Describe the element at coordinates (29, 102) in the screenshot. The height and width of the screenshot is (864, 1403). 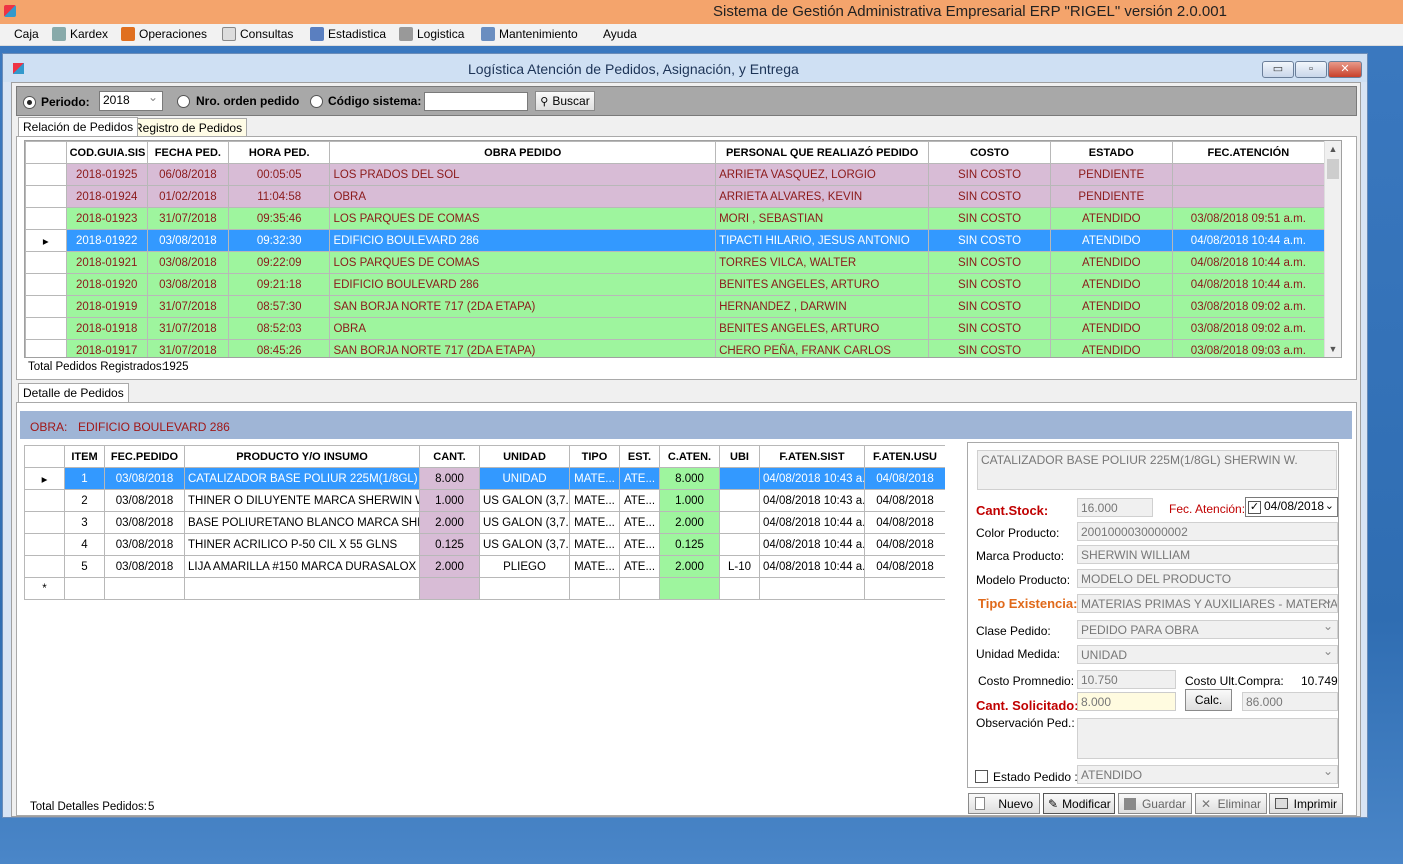
I see `periodo-radio` at that location.